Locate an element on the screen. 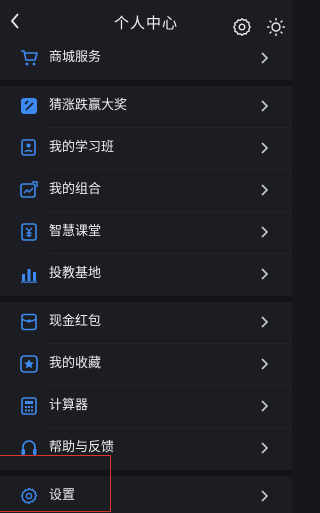 This screenshot has width=320, height=513. portfolio-icon is located at coordinates (29, 189).